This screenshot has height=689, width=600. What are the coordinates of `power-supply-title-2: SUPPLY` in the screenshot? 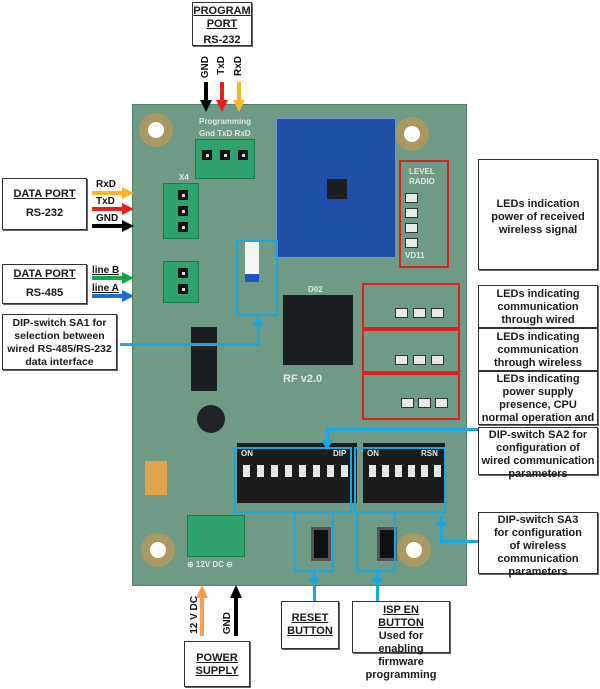 It's located at (217, 671).